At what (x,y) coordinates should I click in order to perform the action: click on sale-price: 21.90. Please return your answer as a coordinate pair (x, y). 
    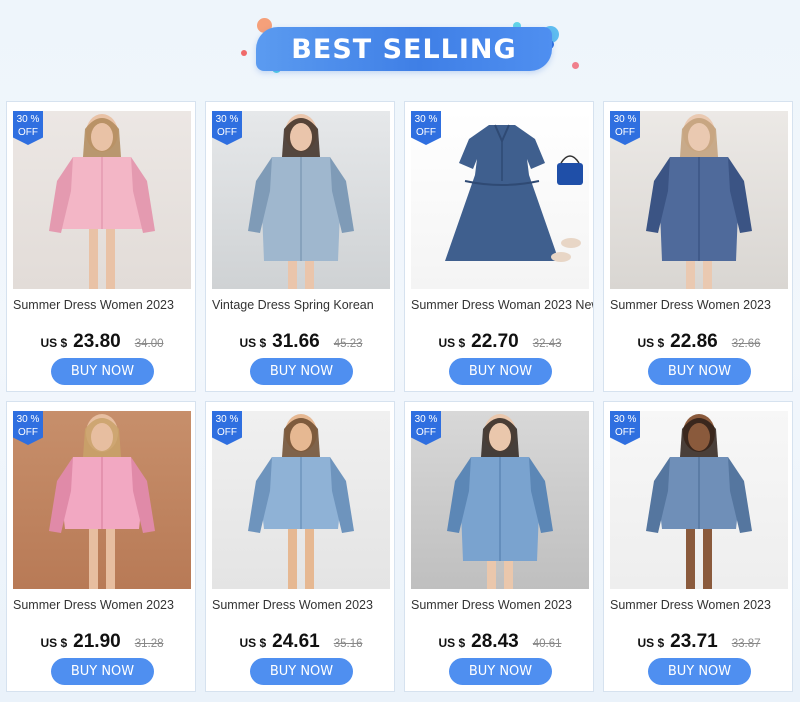
    Looking at the image, I should click on (97, 641).